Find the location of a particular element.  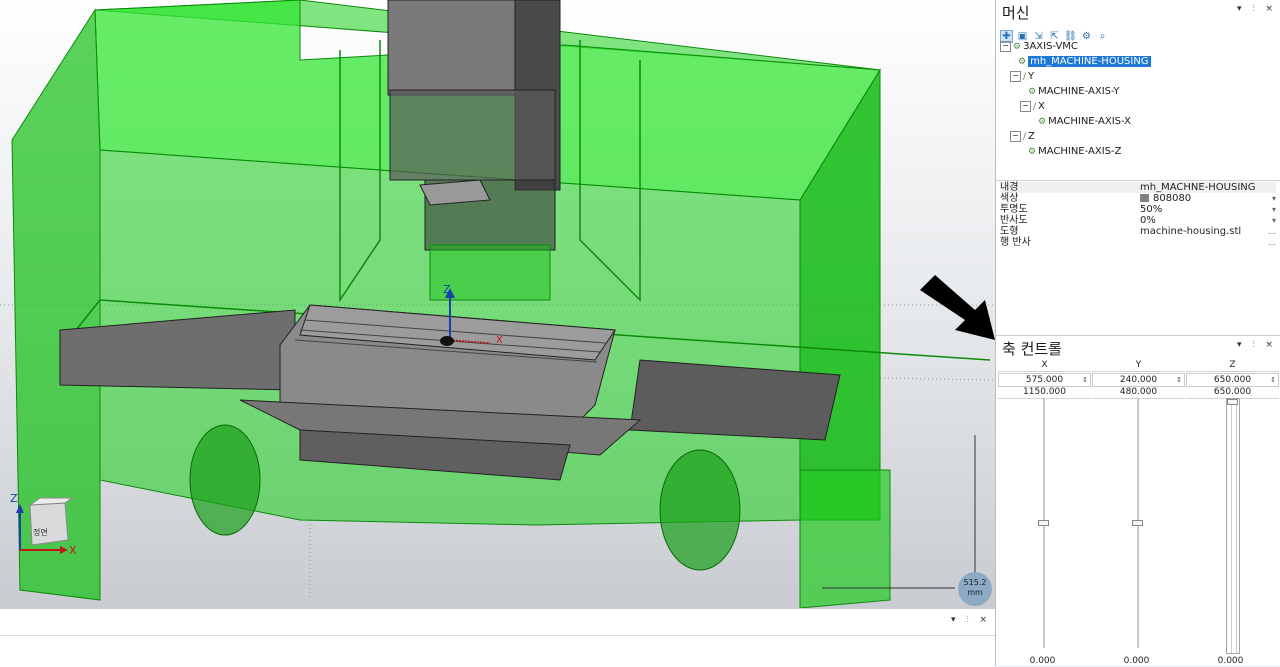

slider-track-z is located at coordinates (1233, 526).